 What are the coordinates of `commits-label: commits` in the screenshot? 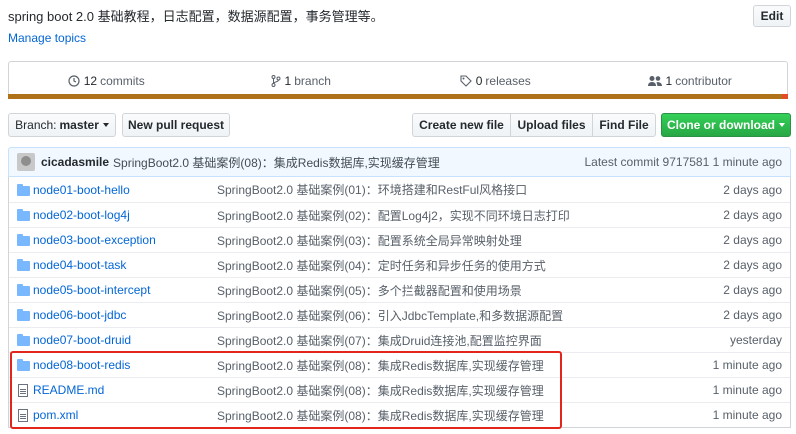 It's located at (122, 80).